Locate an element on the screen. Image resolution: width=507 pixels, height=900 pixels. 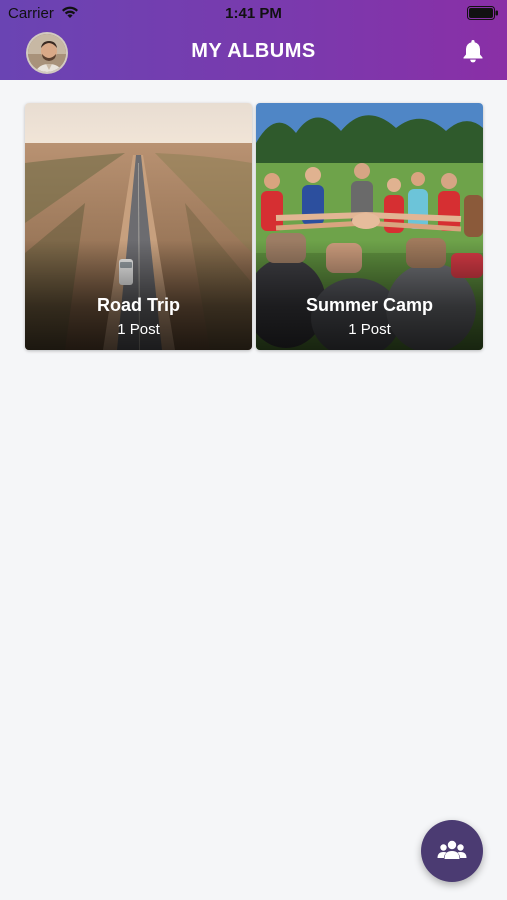
group-fab-button is located at coordinates (452, 851).